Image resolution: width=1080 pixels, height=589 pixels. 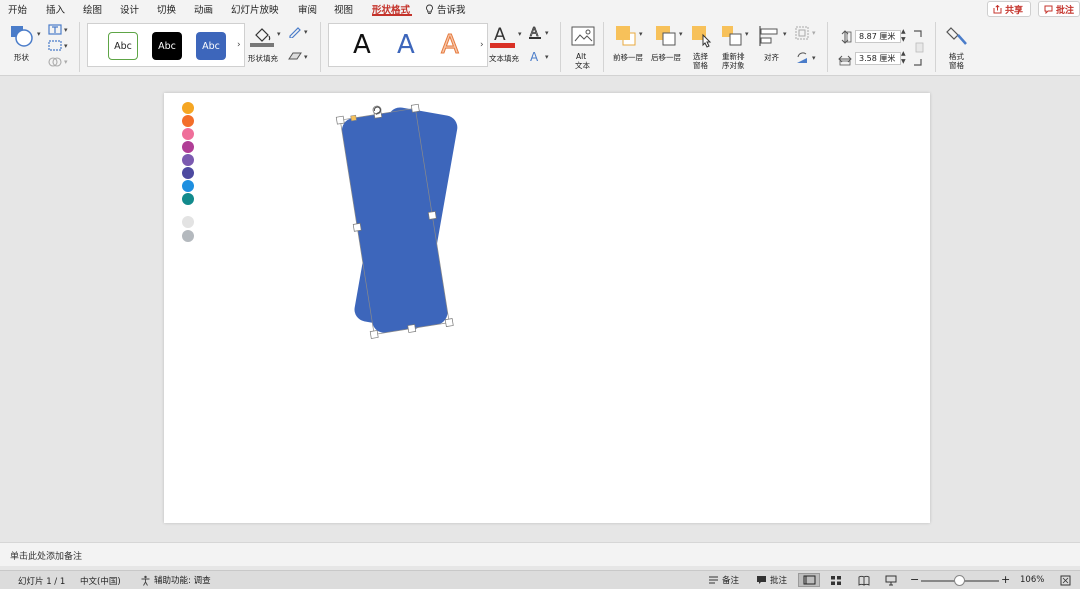 I want to click on normal-view-button, so click(x=809, y=580).